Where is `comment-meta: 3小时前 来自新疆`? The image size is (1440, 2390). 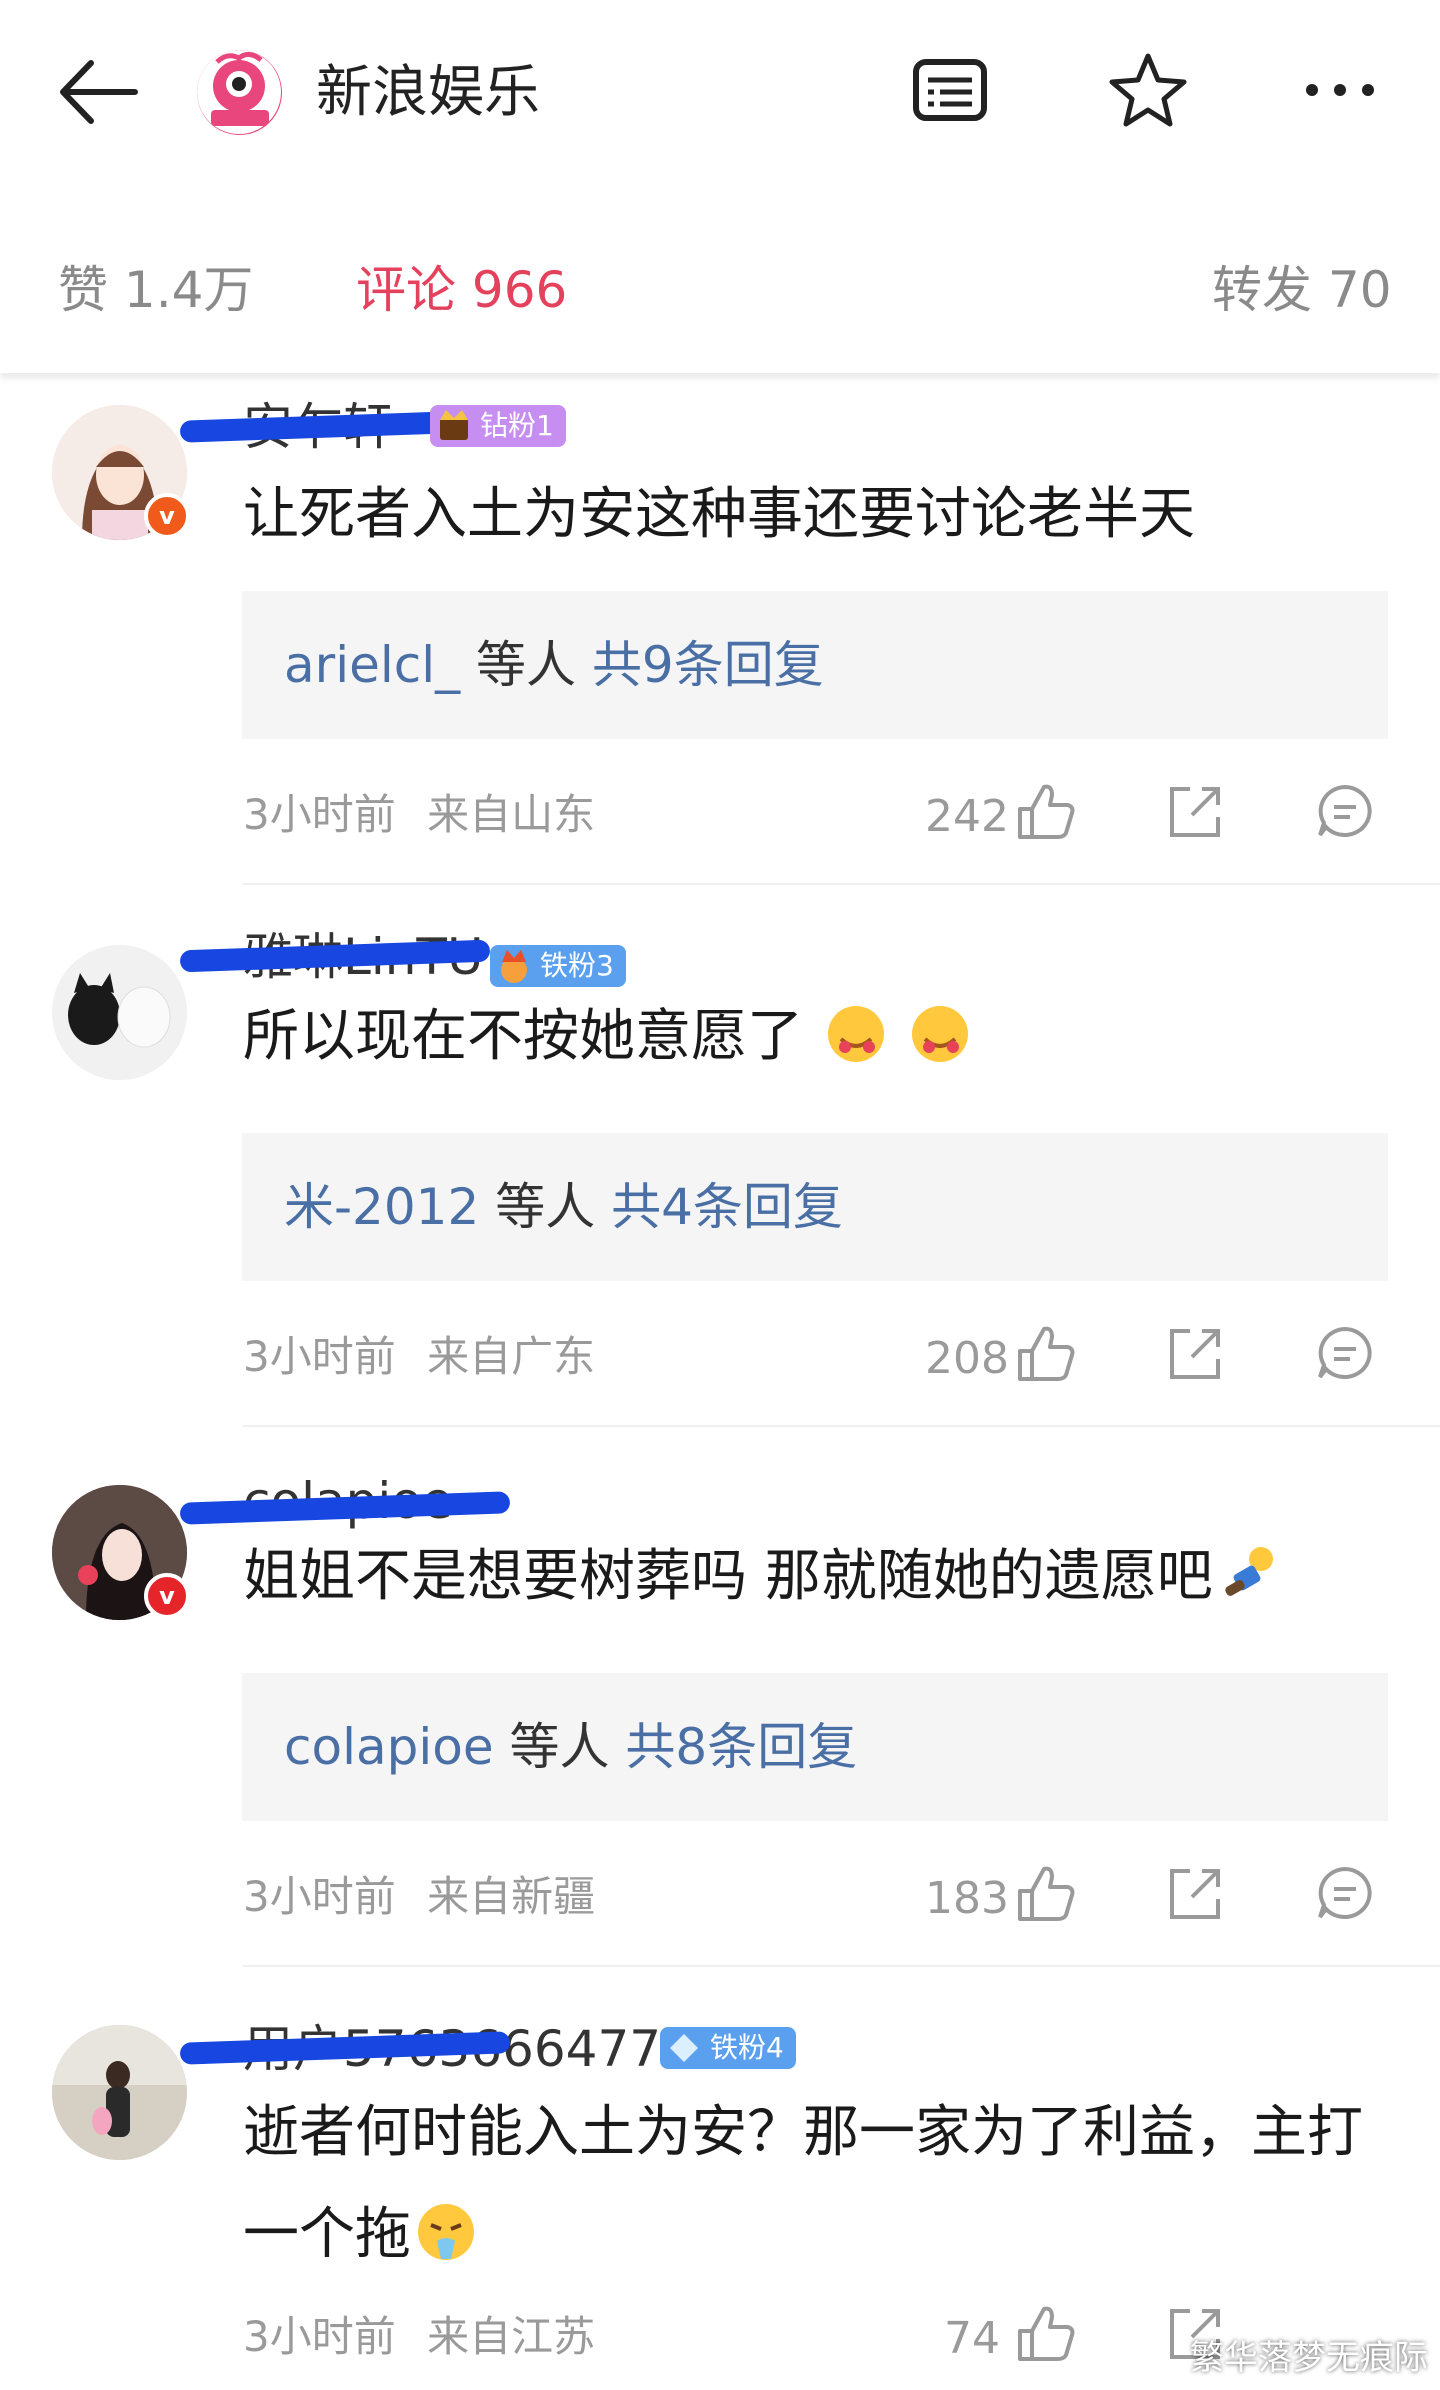 comment-meta: 3小时前 来自新疆 is located at coordinates (428, 1897).